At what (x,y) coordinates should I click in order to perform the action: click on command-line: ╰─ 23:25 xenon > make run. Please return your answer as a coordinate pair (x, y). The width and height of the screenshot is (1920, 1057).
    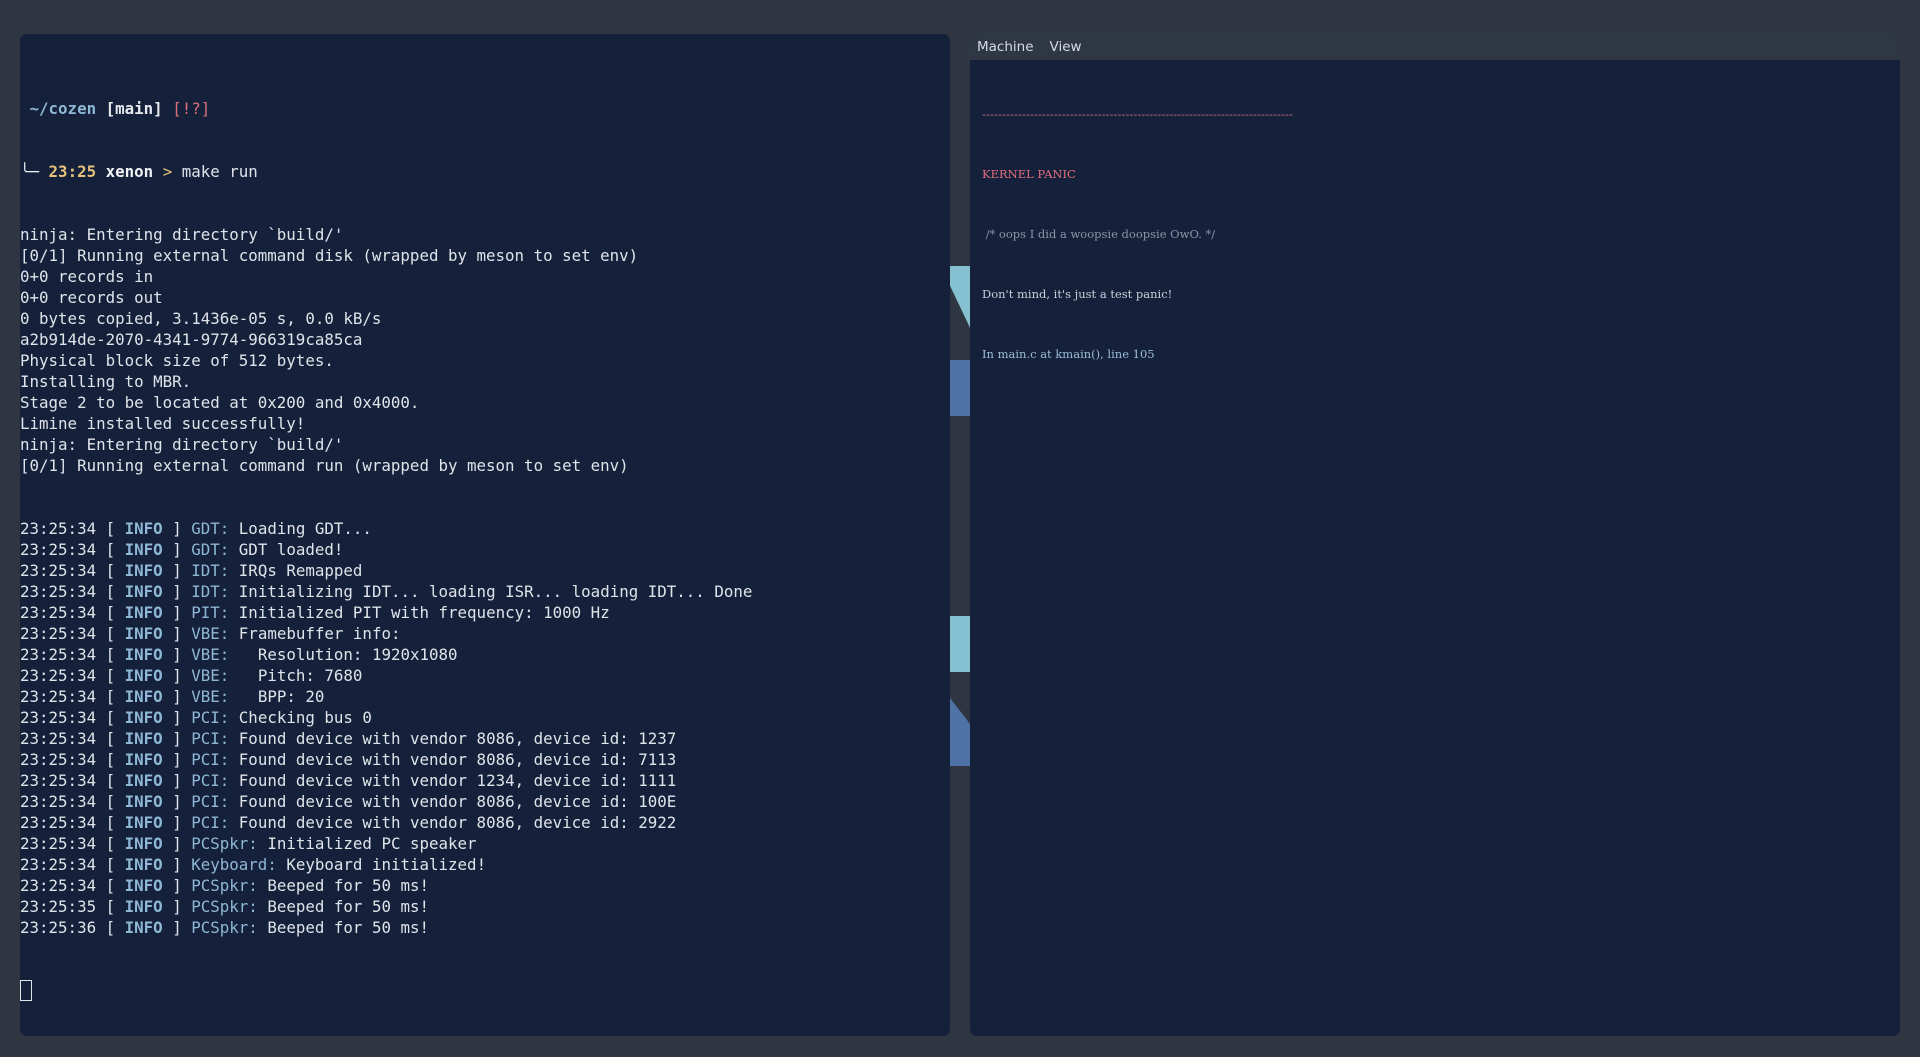
    Looking at the image, I should click on (485, 171).